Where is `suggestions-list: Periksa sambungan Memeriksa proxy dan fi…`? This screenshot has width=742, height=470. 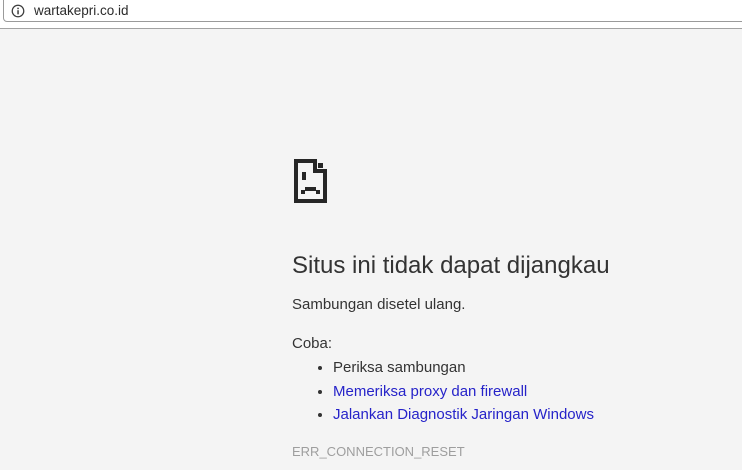 suggestions-list: Periksa sambungan Memeriksa proxy dan fi… is located at coordinates (443, 391).